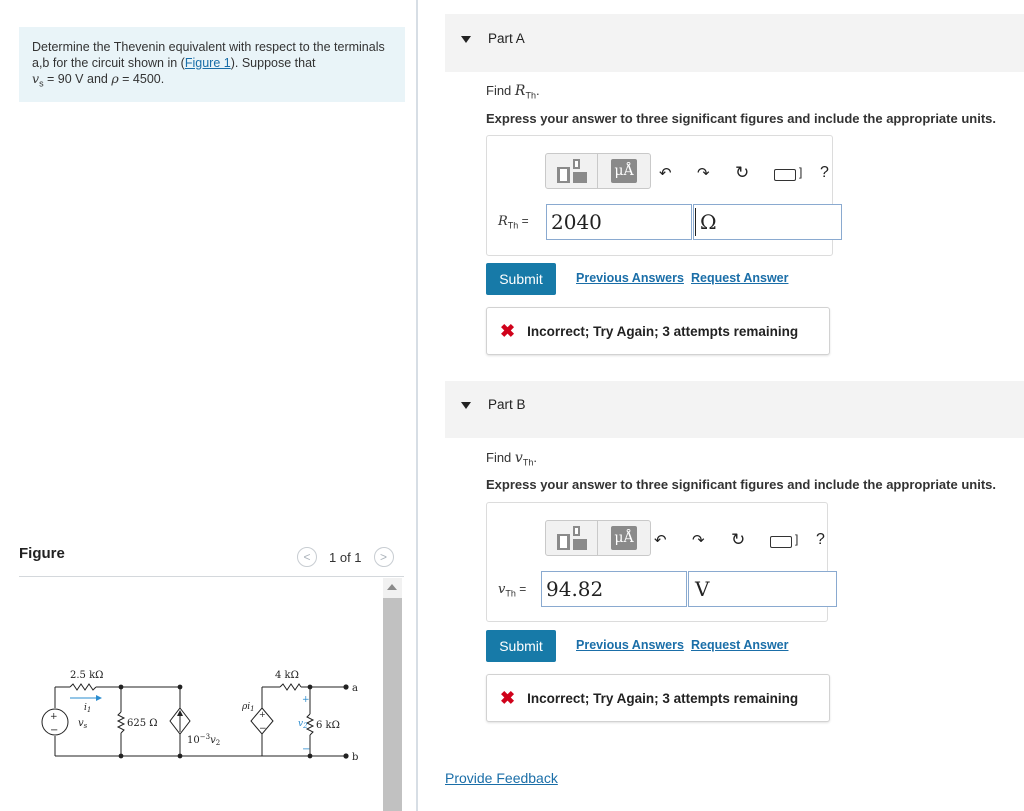 This screenshot has height=811, width=1024. I want to click on figure-title: Figure, so click(42, 553).